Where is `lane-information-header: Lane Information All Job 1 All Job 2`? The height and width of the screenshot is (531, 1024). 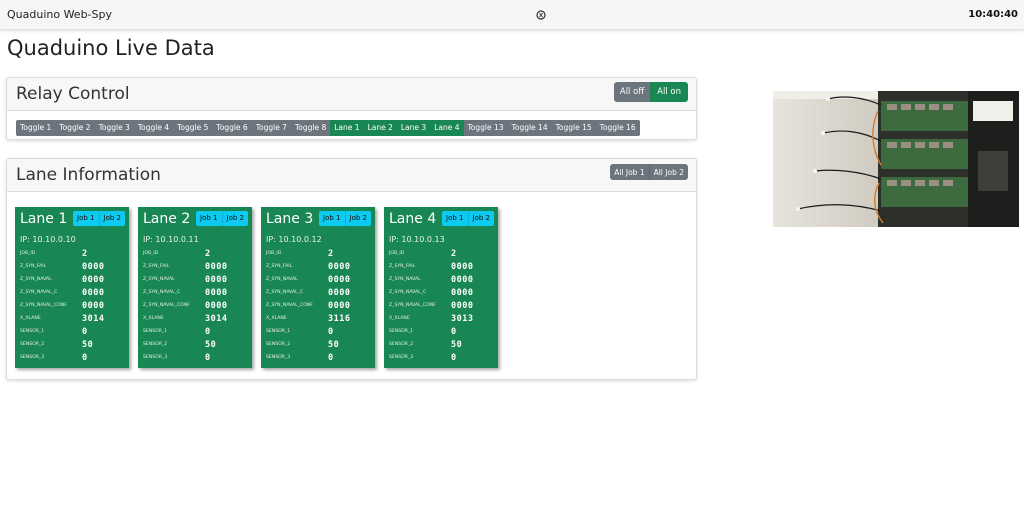 lane-information-header: Lane Information All Job 1 All Job 2 is located at coordinates (351, 175).